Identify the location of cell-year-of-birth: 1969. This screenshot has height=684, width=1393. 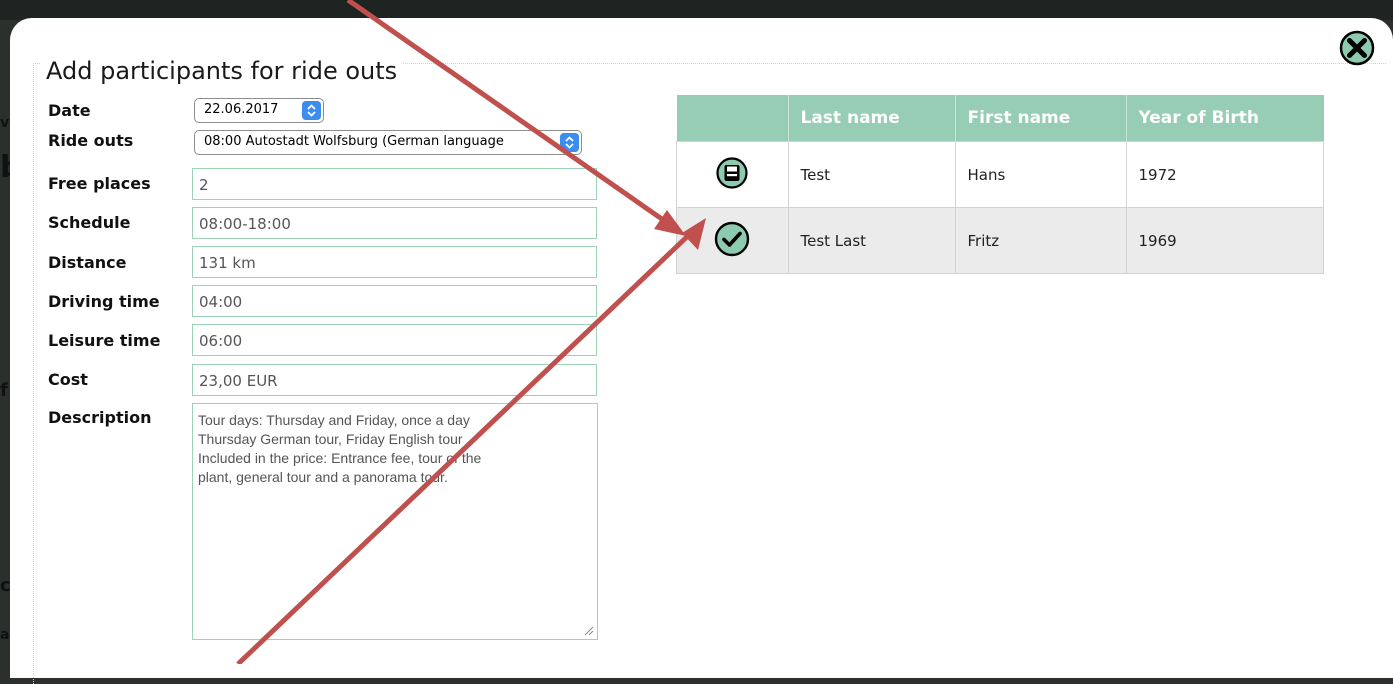
(1224, 240).